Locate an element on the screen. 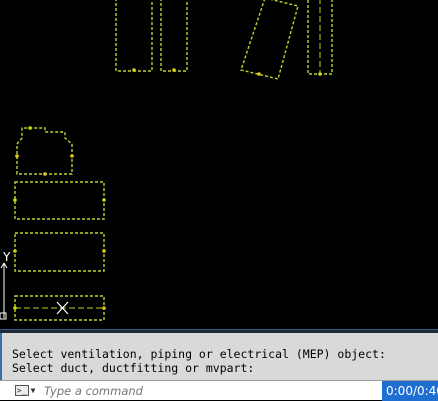 This screenshot has height=401, width=438. timer-display: 0:00/0:40 is located at coordinates (410, 390).